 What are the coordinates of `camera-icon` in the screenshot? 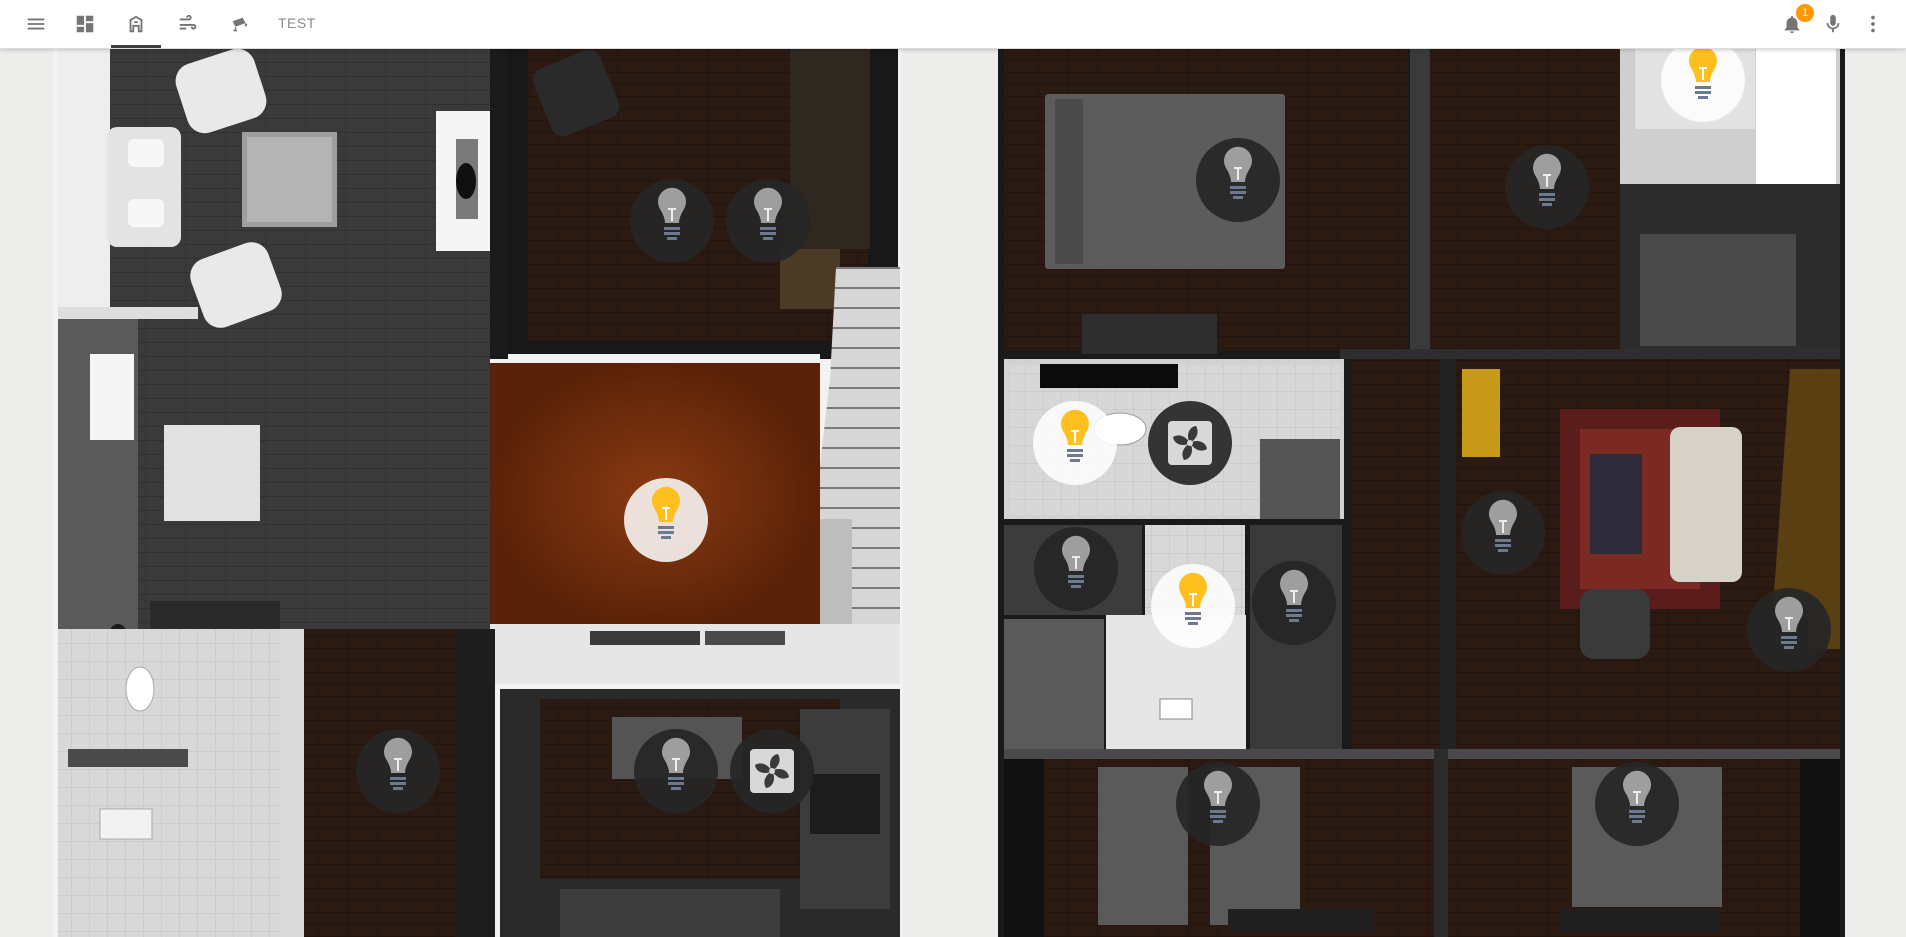 It's located at (240, 24).